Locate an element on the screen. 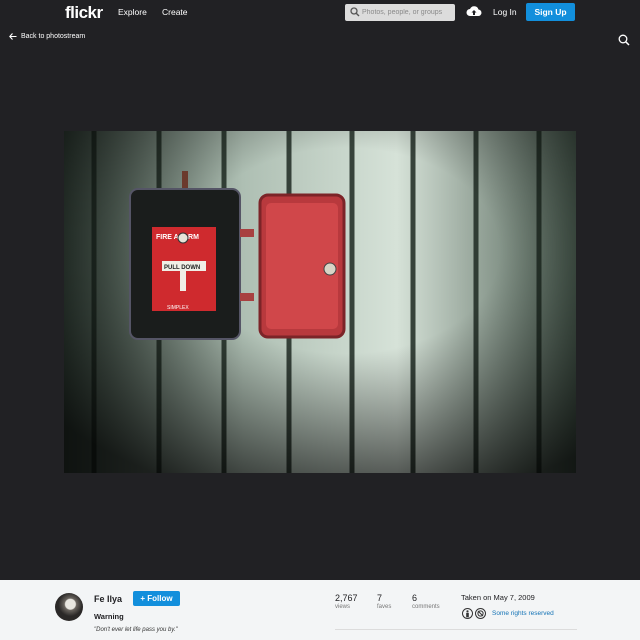 The image size is (640, 640). faves-label: faves is located at coordinates (384, 607).